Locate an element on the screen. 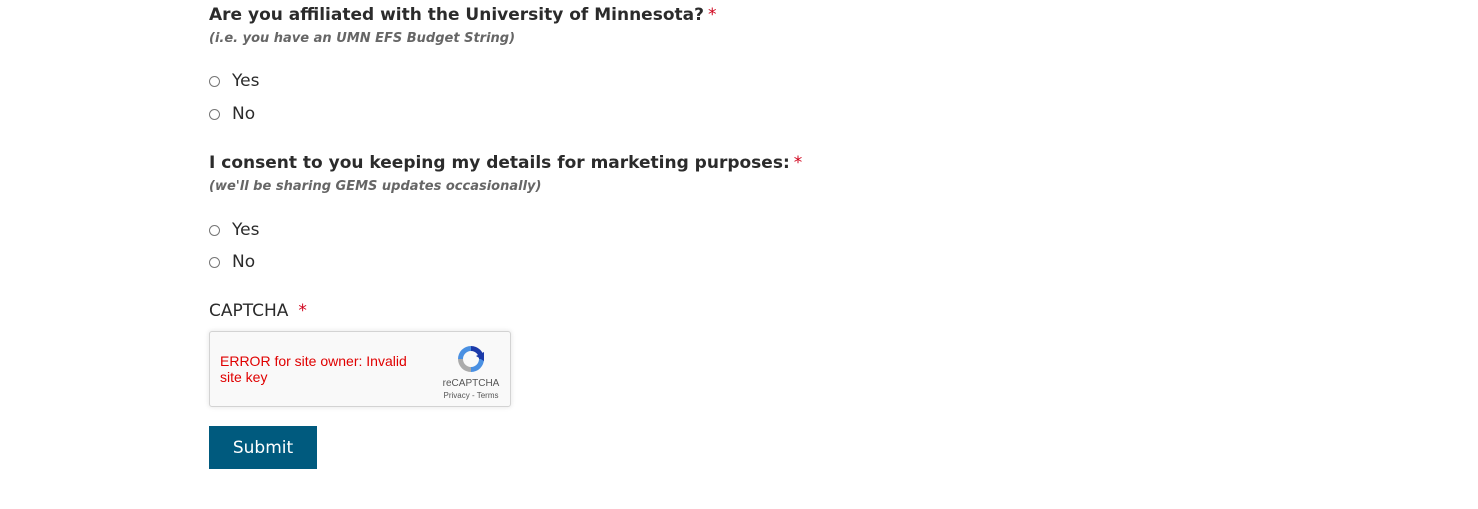 This screenshot has height=509, width=1478. marketing-consent-yes-radio is located at coordinates (214, 230).